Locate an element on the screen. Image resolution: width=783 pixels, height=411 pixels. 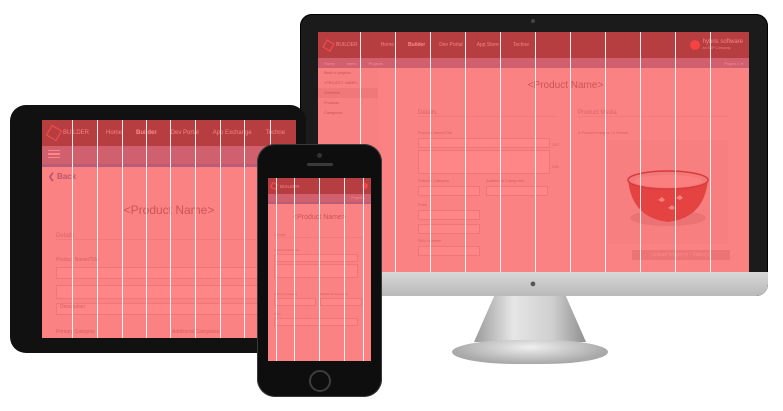
nav-app-exchange: App Exchange is located at coordinates (232, 133).